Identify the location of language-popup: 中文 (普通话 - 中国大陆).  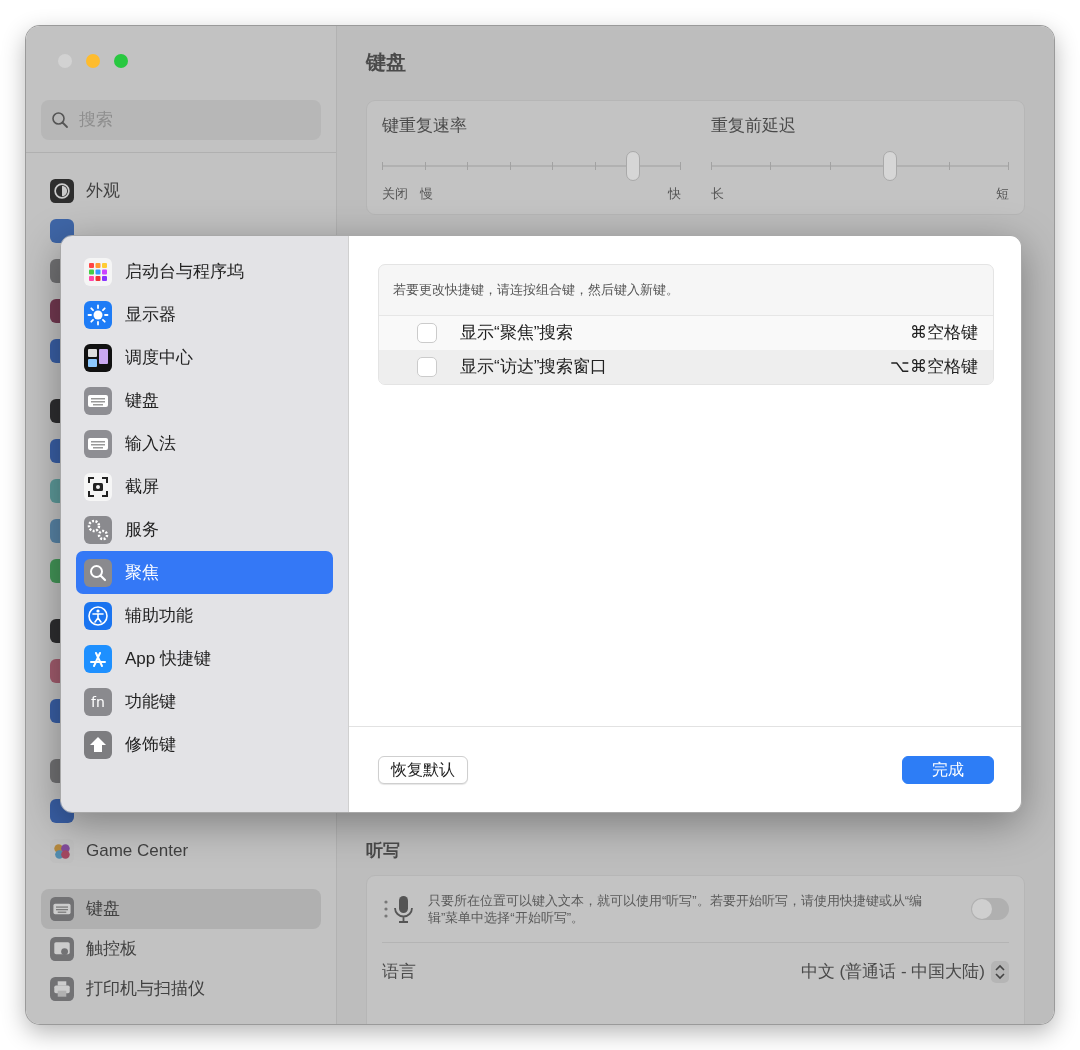
(904, 972).